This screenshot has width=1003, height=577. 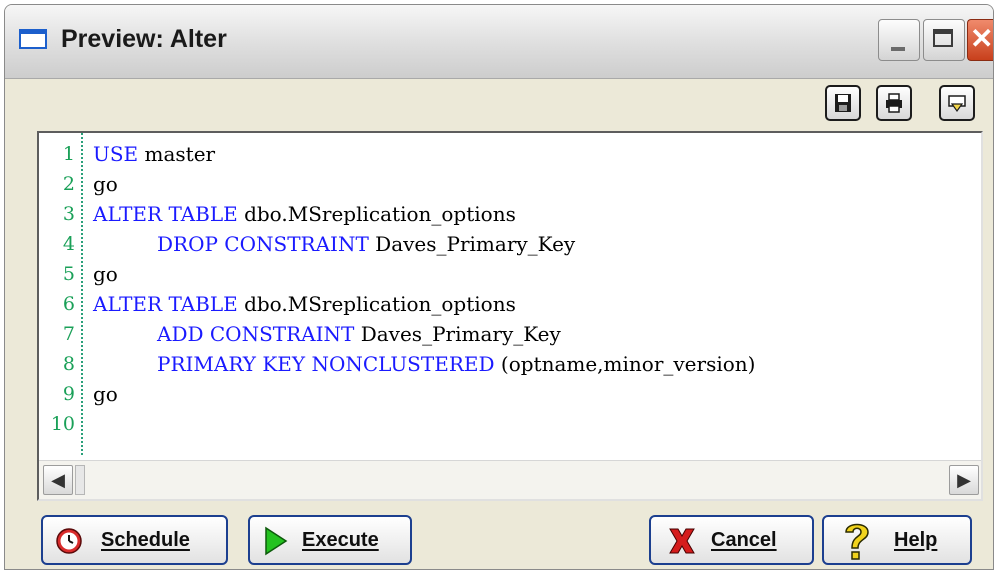 What do you see at coordinates (899, 40) in the screenshot?
I see `minimize-button` at bounding box center [899, 40].